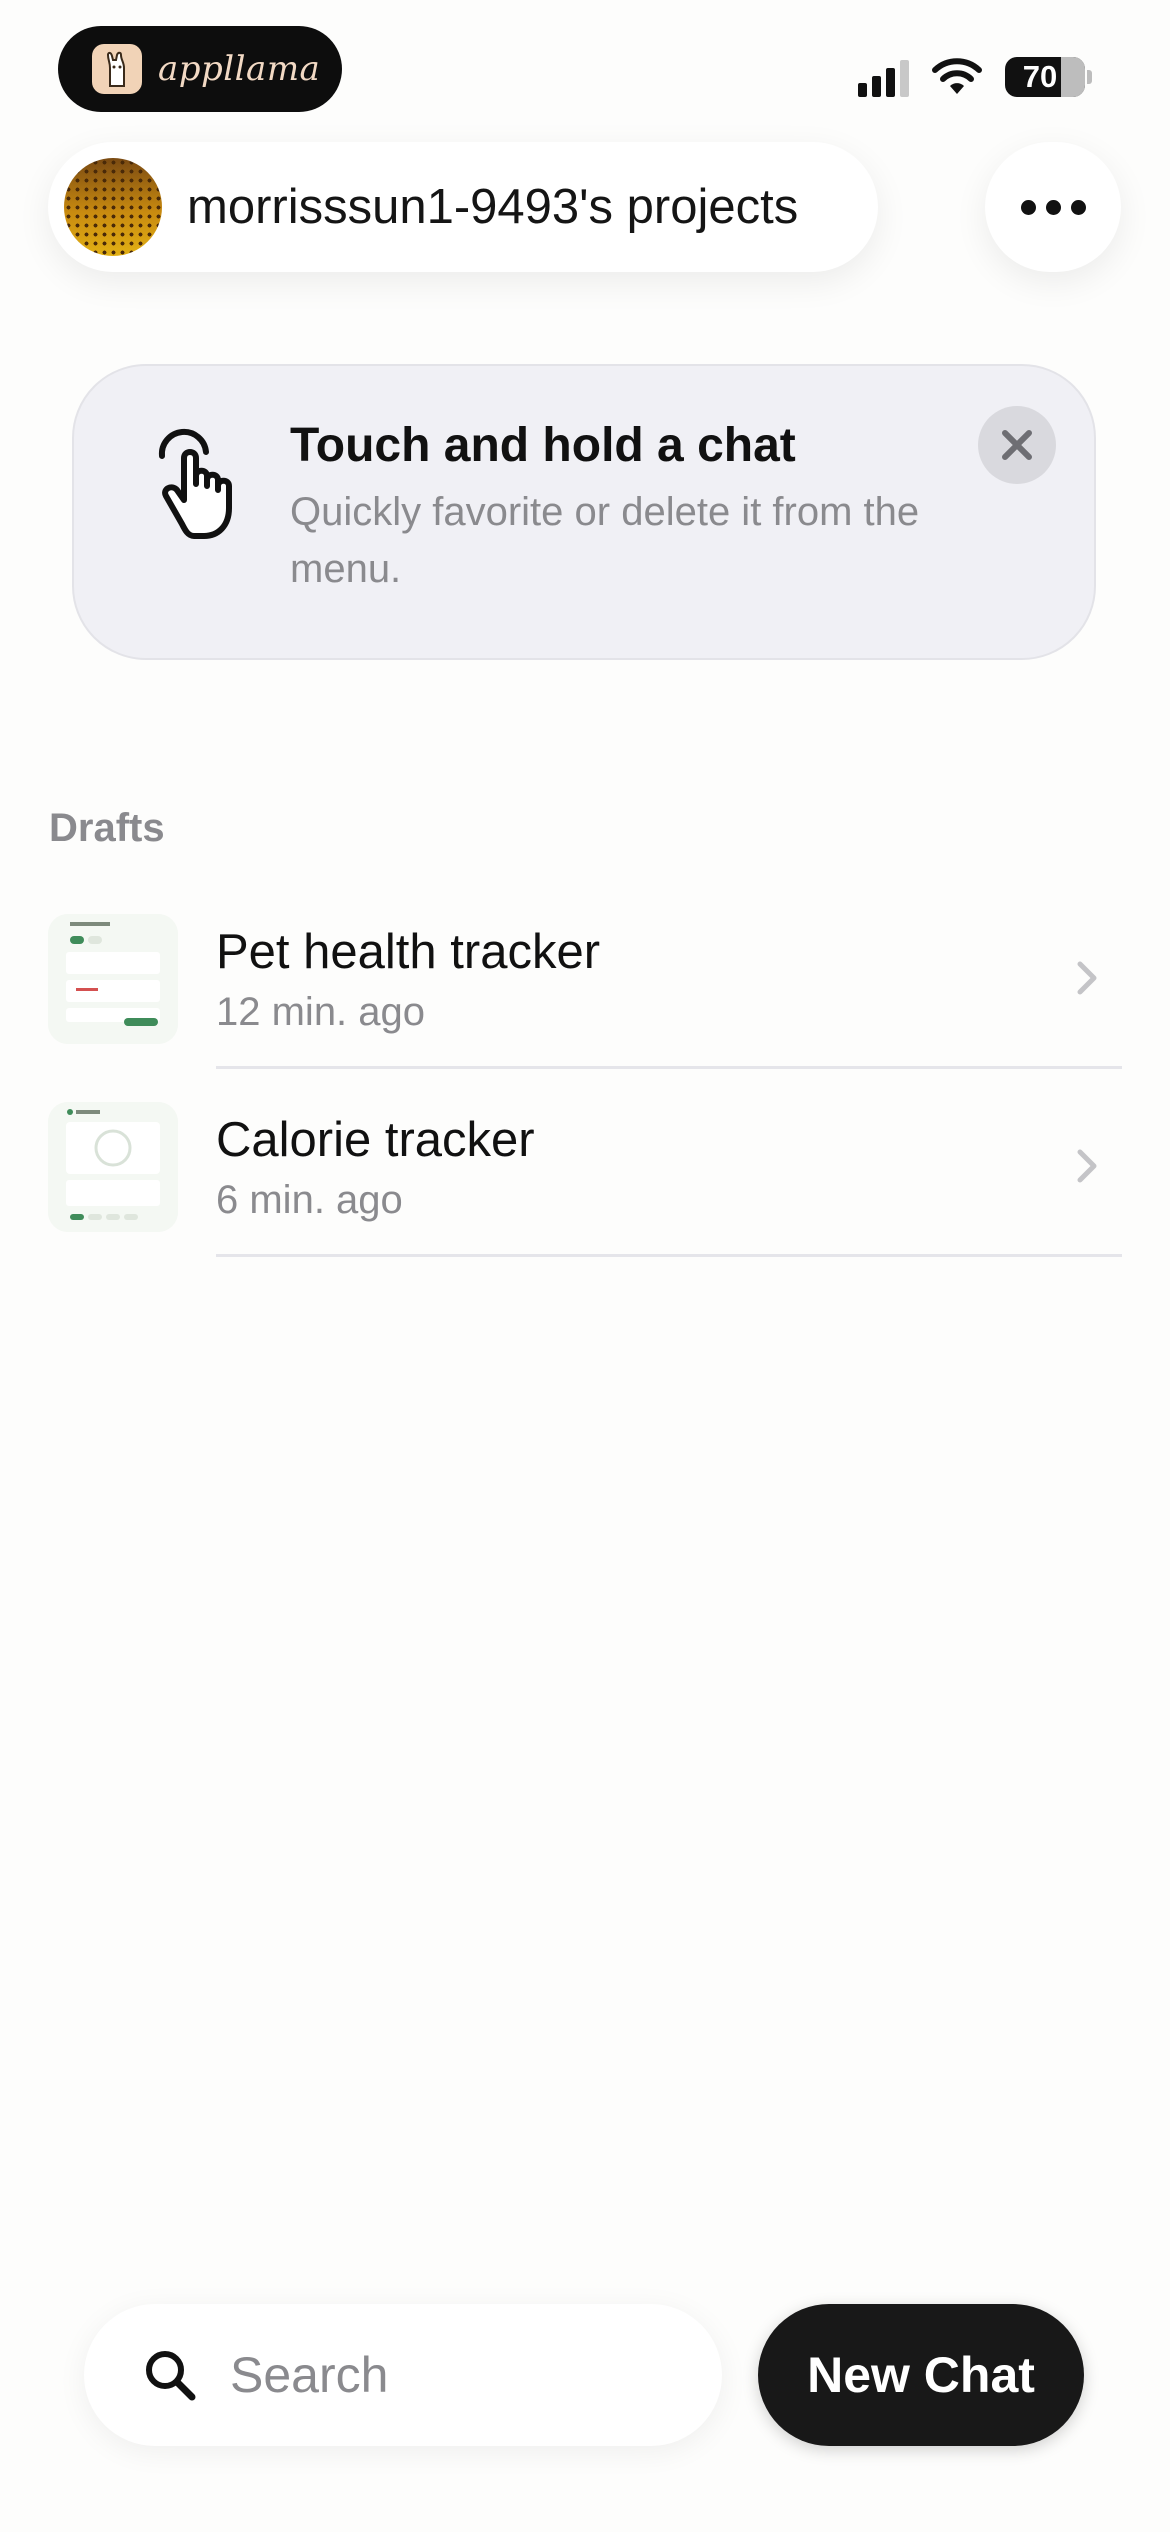  I want to click on app-name: appllama, so click(239, 69).